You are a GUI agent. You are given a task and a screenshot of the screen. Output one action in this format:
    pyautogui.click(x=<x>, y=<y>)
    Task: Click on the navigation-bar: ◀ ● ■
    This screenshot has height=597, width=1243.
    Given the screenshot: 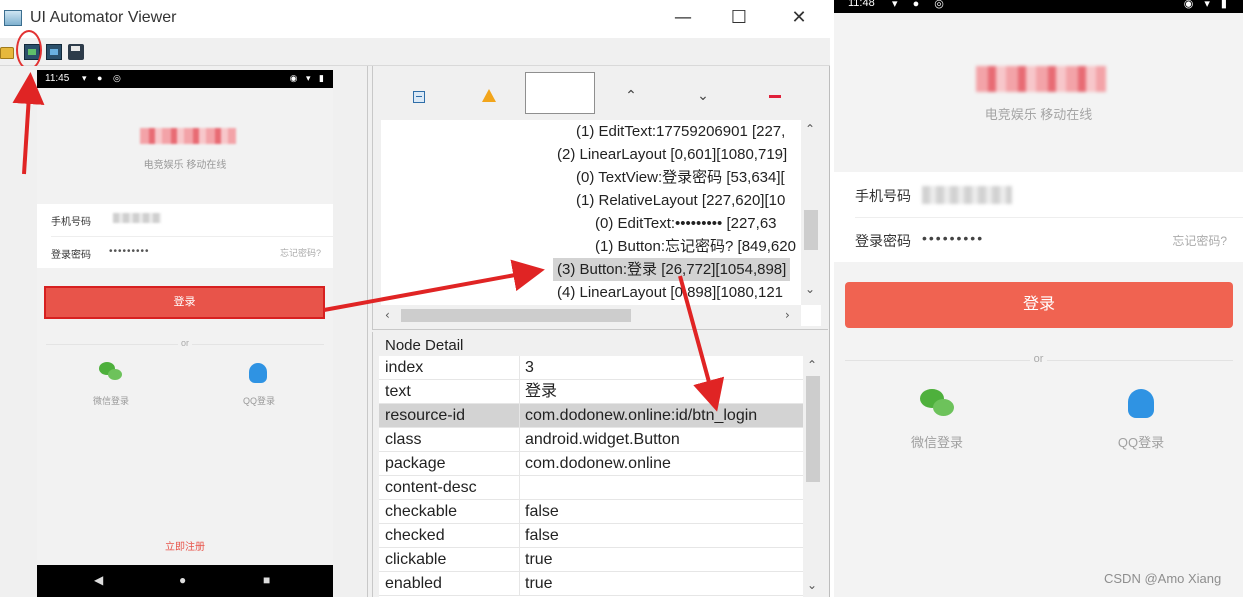 What is the action you would take?
    pyautogui.click(x=185, y=581)
    